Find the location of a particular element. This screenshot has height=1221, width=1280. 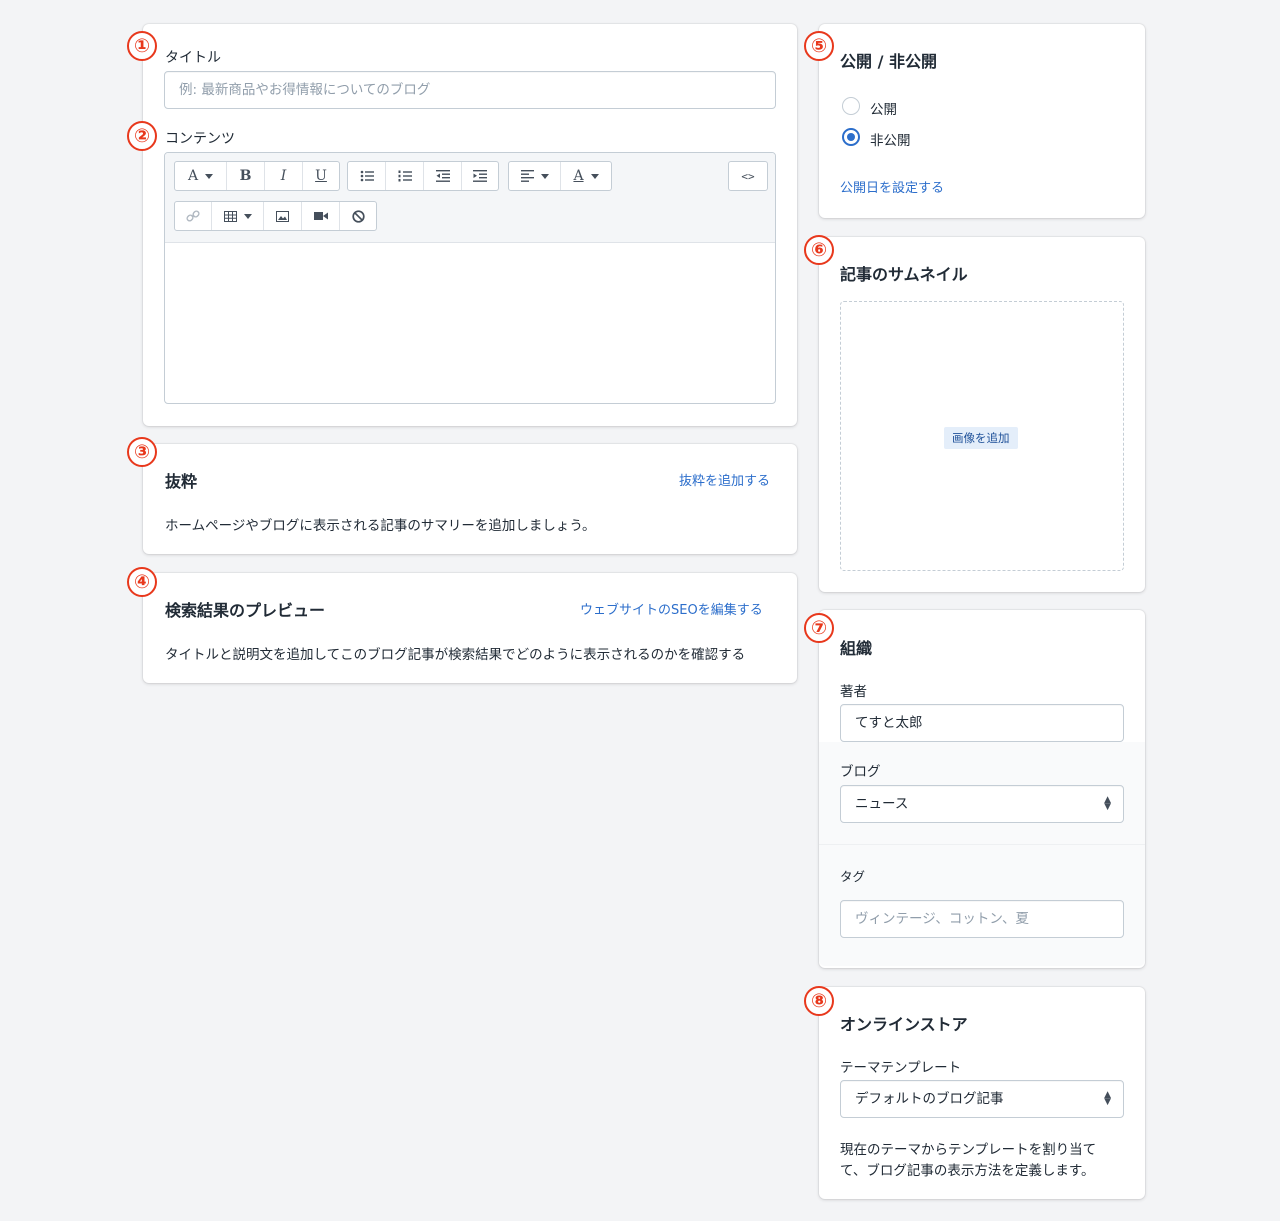

html-group: <> is located at coordinates (748, 176).